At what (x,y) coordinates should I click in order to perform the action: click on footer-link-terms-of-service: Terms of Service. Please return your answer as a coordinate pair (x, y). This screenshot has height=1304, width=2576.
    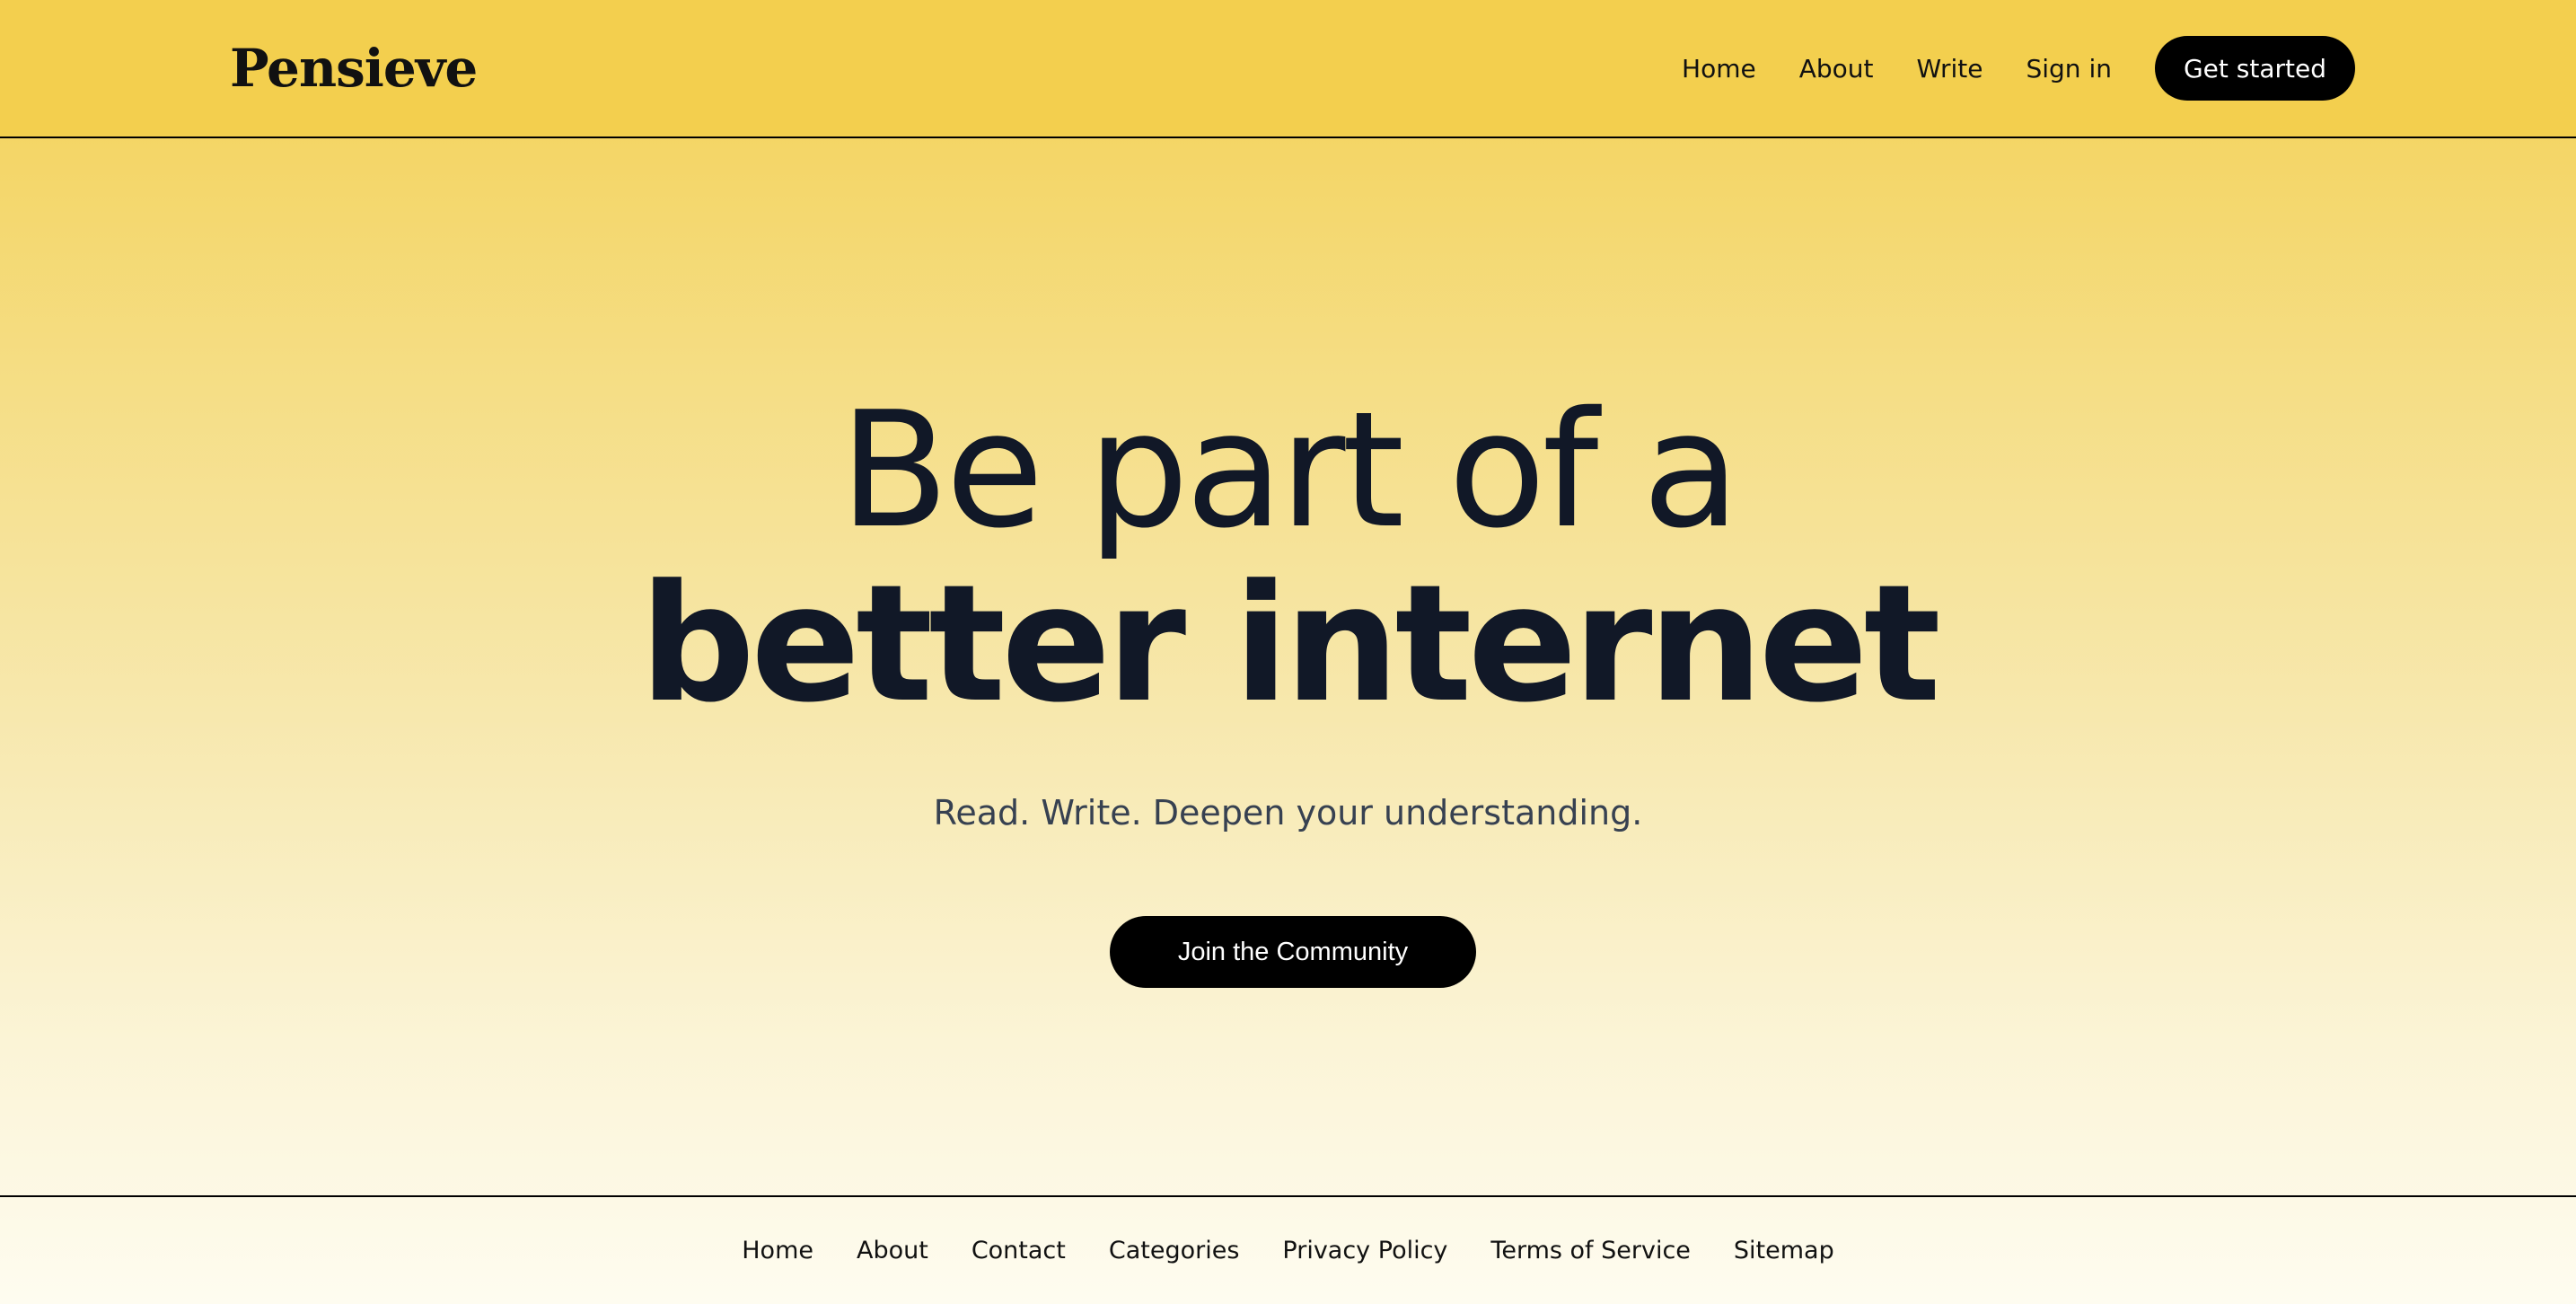
    Looking at the image, I should click on (1590, 1250).